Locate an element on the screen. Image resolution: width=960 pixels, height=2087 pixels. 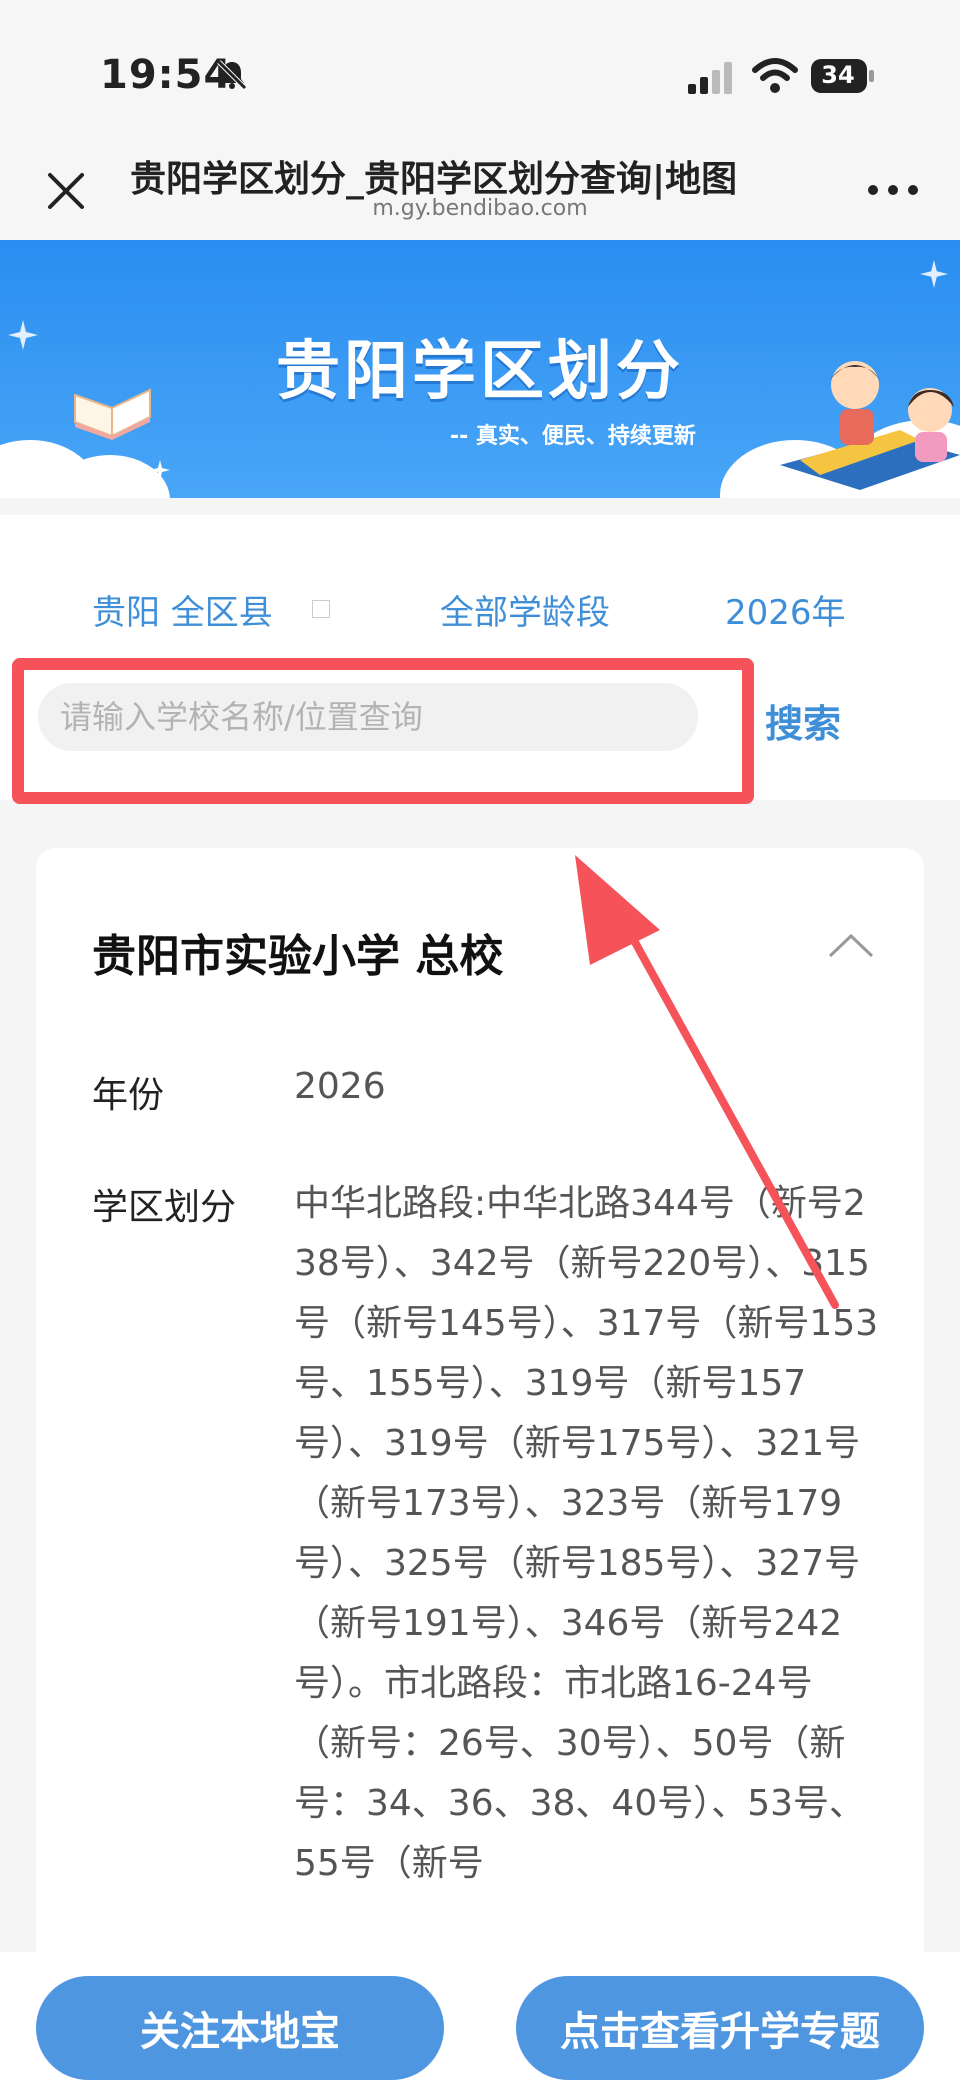
bell-muted-icon is located at coordinates (232, 75).